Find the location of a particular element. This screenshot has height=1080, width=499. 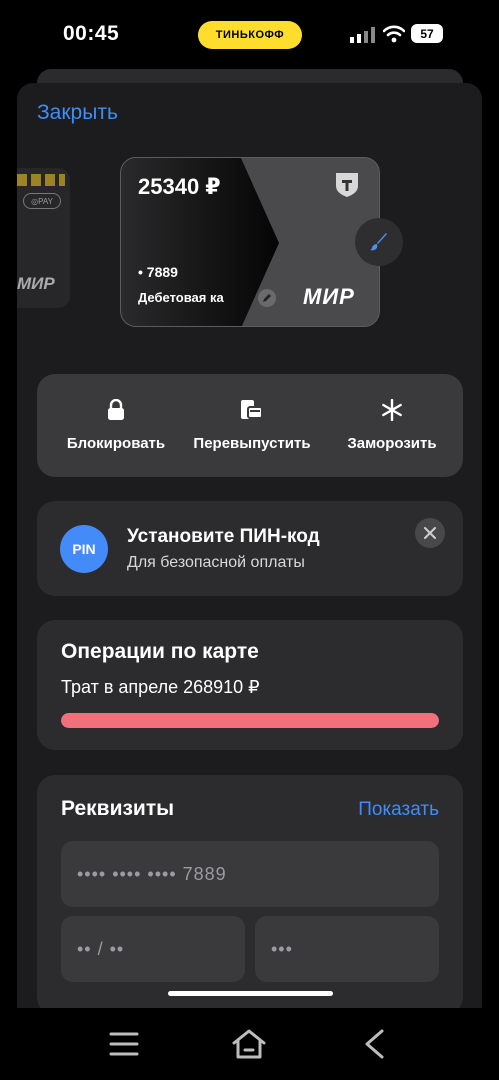

card-actions: Блокировать Перевыпустить Заморозить is located at coordinates (250, 425).